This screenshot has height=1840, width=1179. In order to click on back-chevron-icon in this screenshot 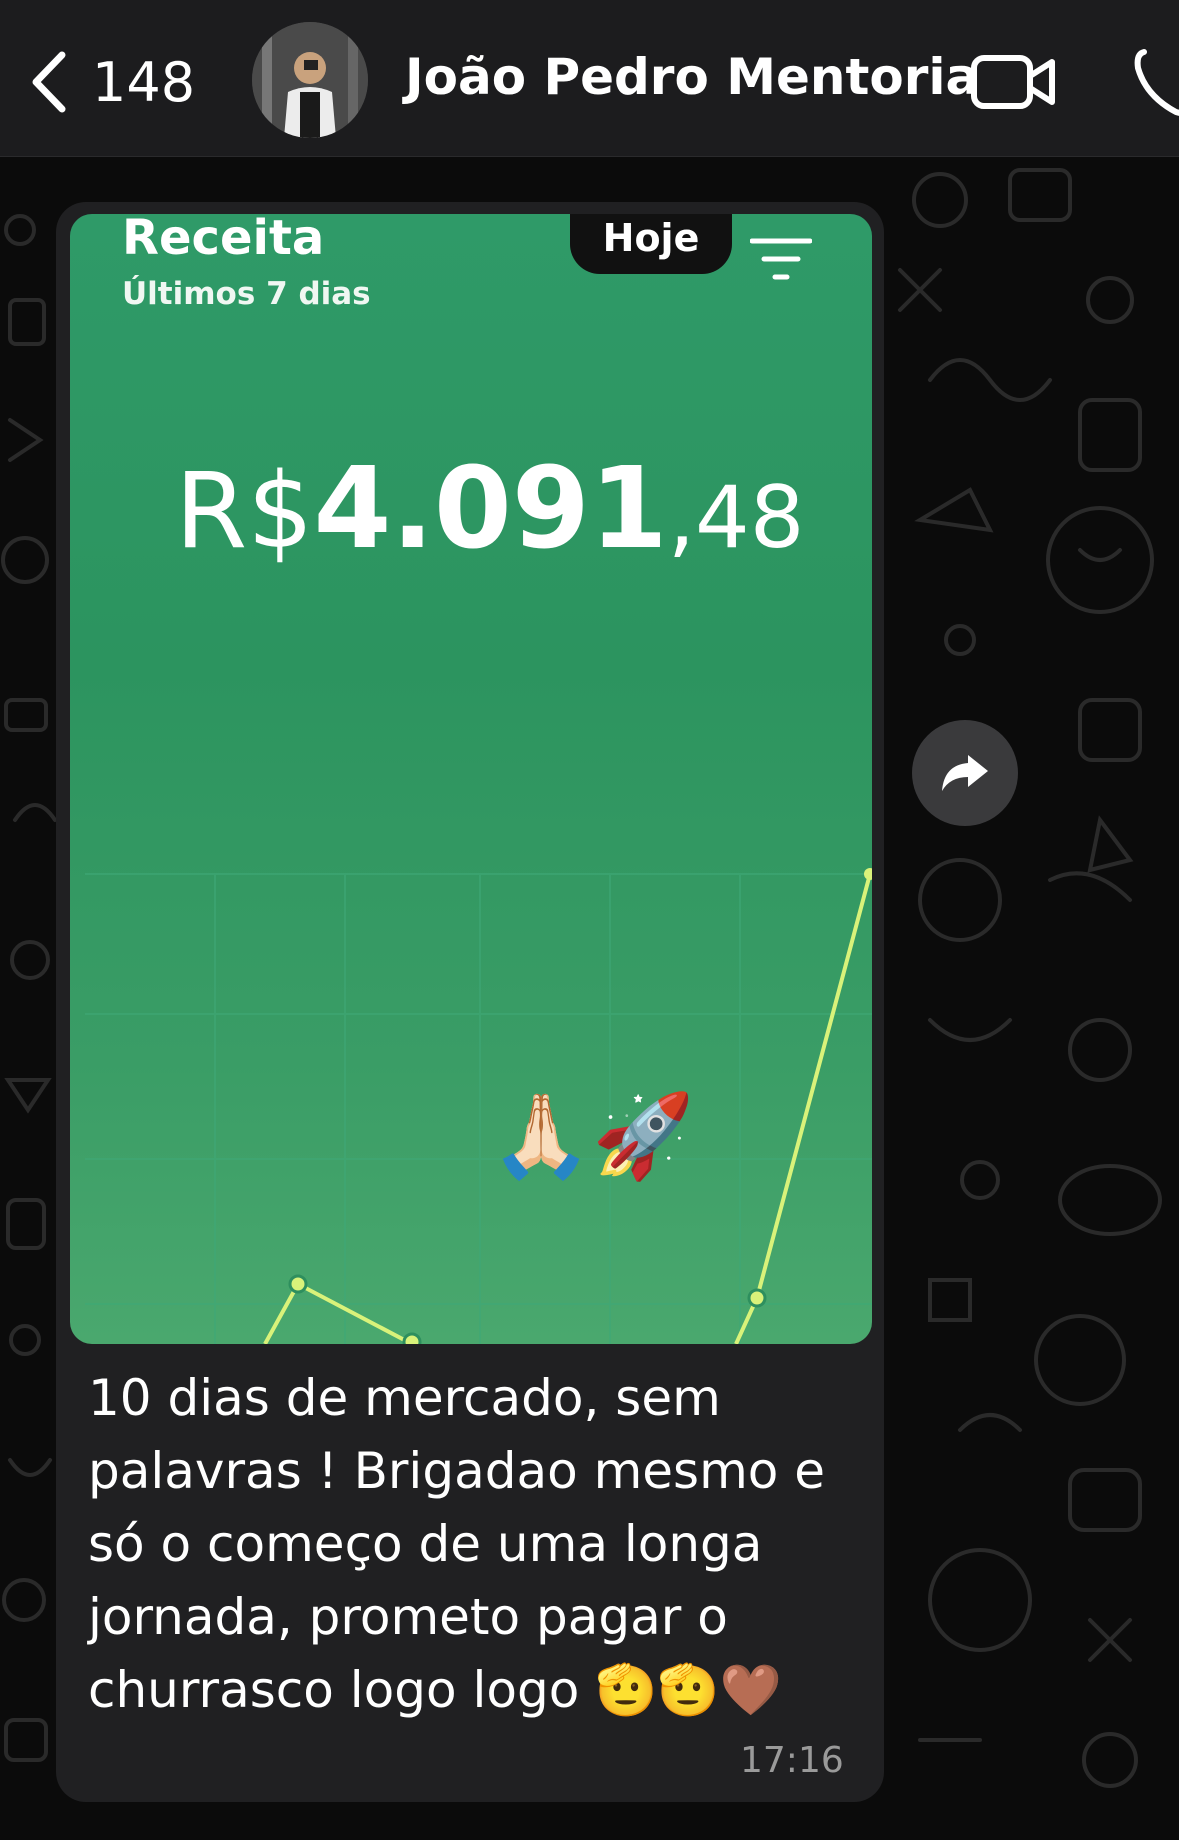, I will do `click(49, 82)`.